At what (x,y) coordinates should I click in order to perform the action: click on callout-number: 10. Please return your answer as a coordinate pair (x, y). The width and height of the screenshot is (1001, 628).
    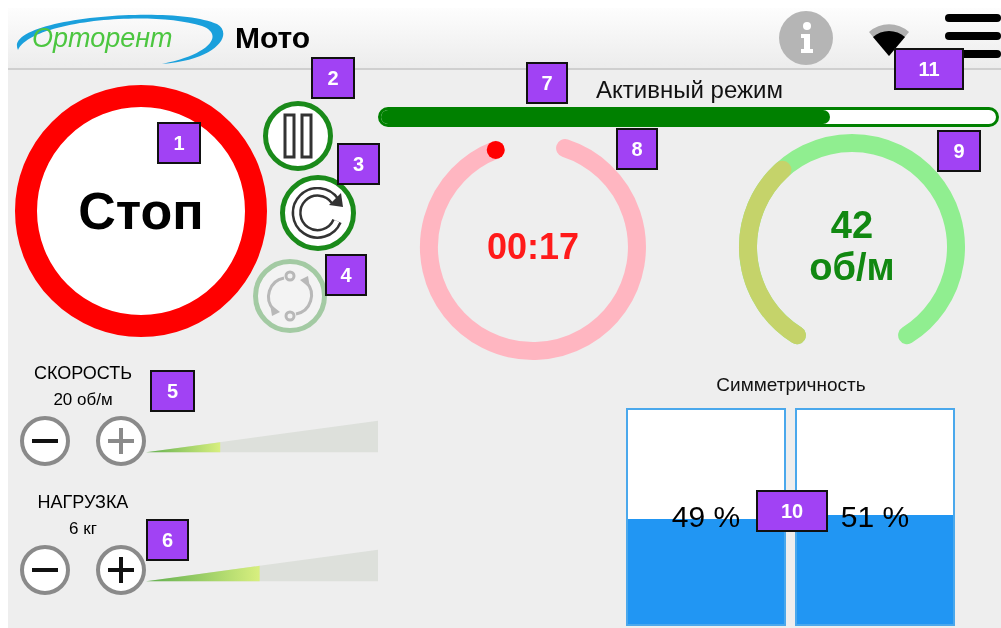
    Looking at the image, I should click on (792, 511).